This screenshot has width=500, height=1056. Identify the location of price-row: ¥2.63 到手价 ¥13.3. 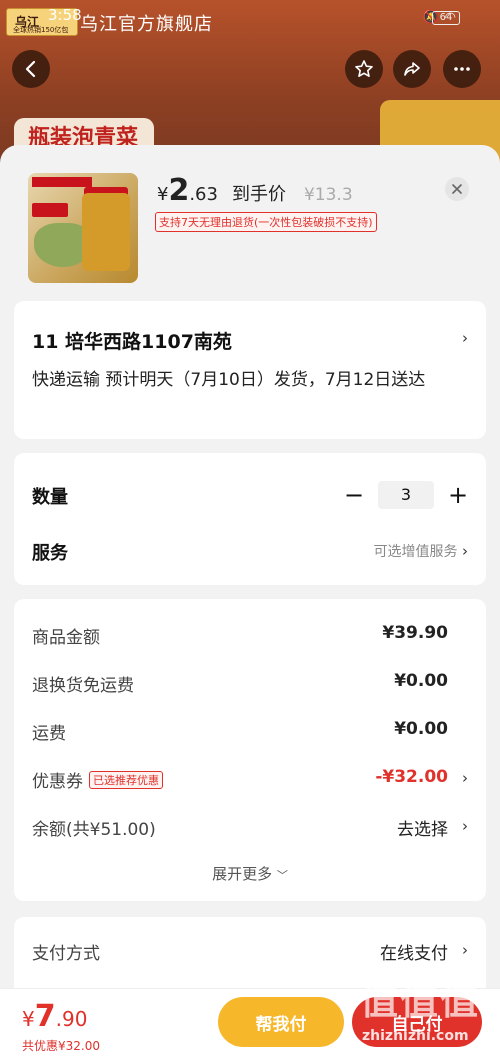
(255, 190).